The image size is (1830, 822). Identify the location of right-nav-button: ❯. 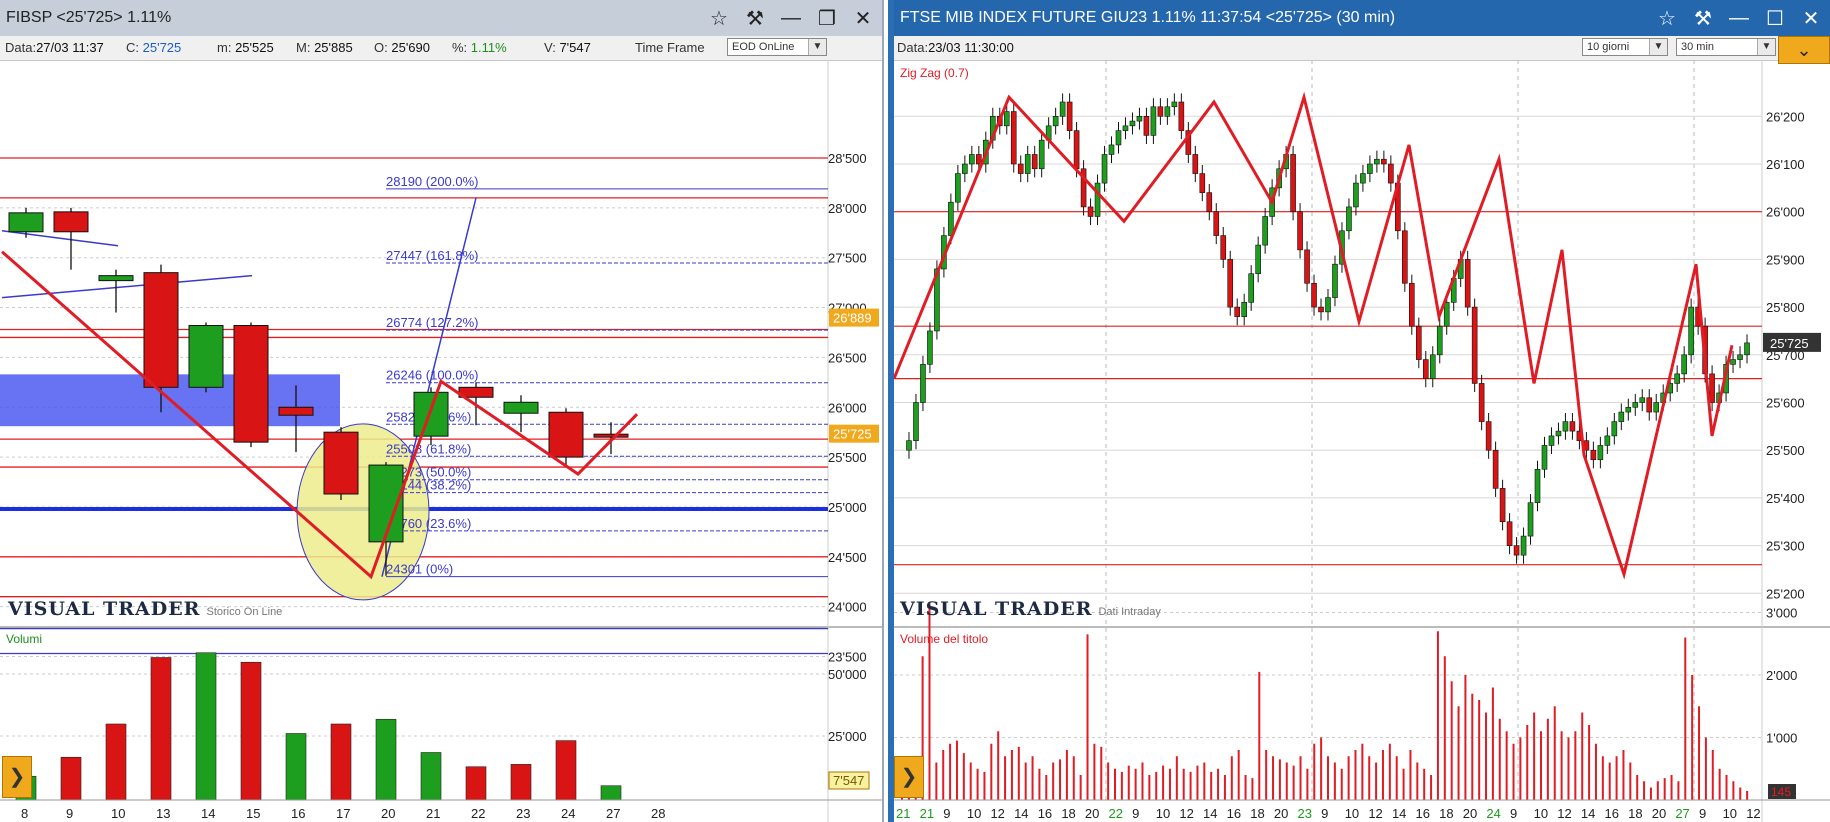
(909, 777).